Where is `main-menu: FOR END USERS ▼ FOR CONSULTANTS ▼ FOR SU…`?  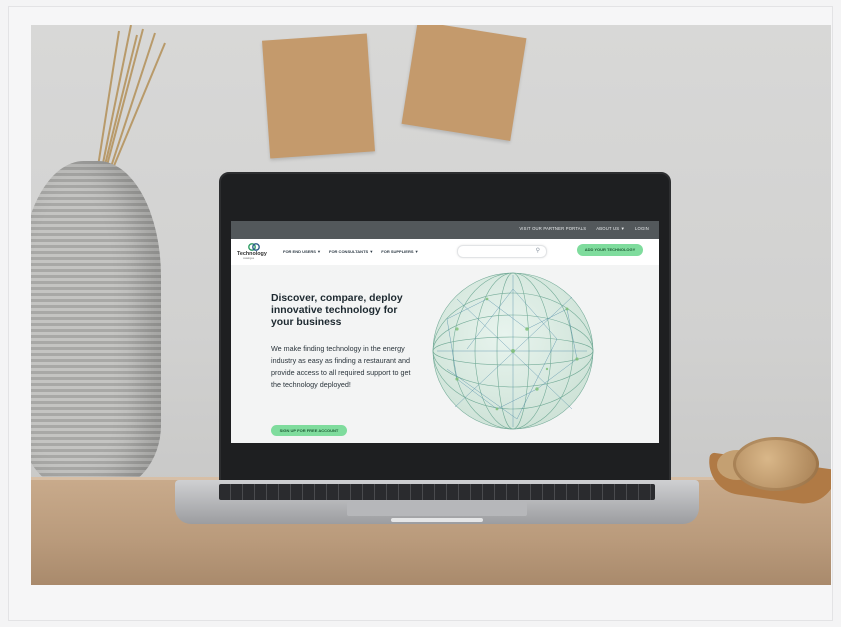 main-menu: FOR END USERS ▼ FOR CONSULTANTS ▼ FOR SU… is located at coordinates (351, 251).